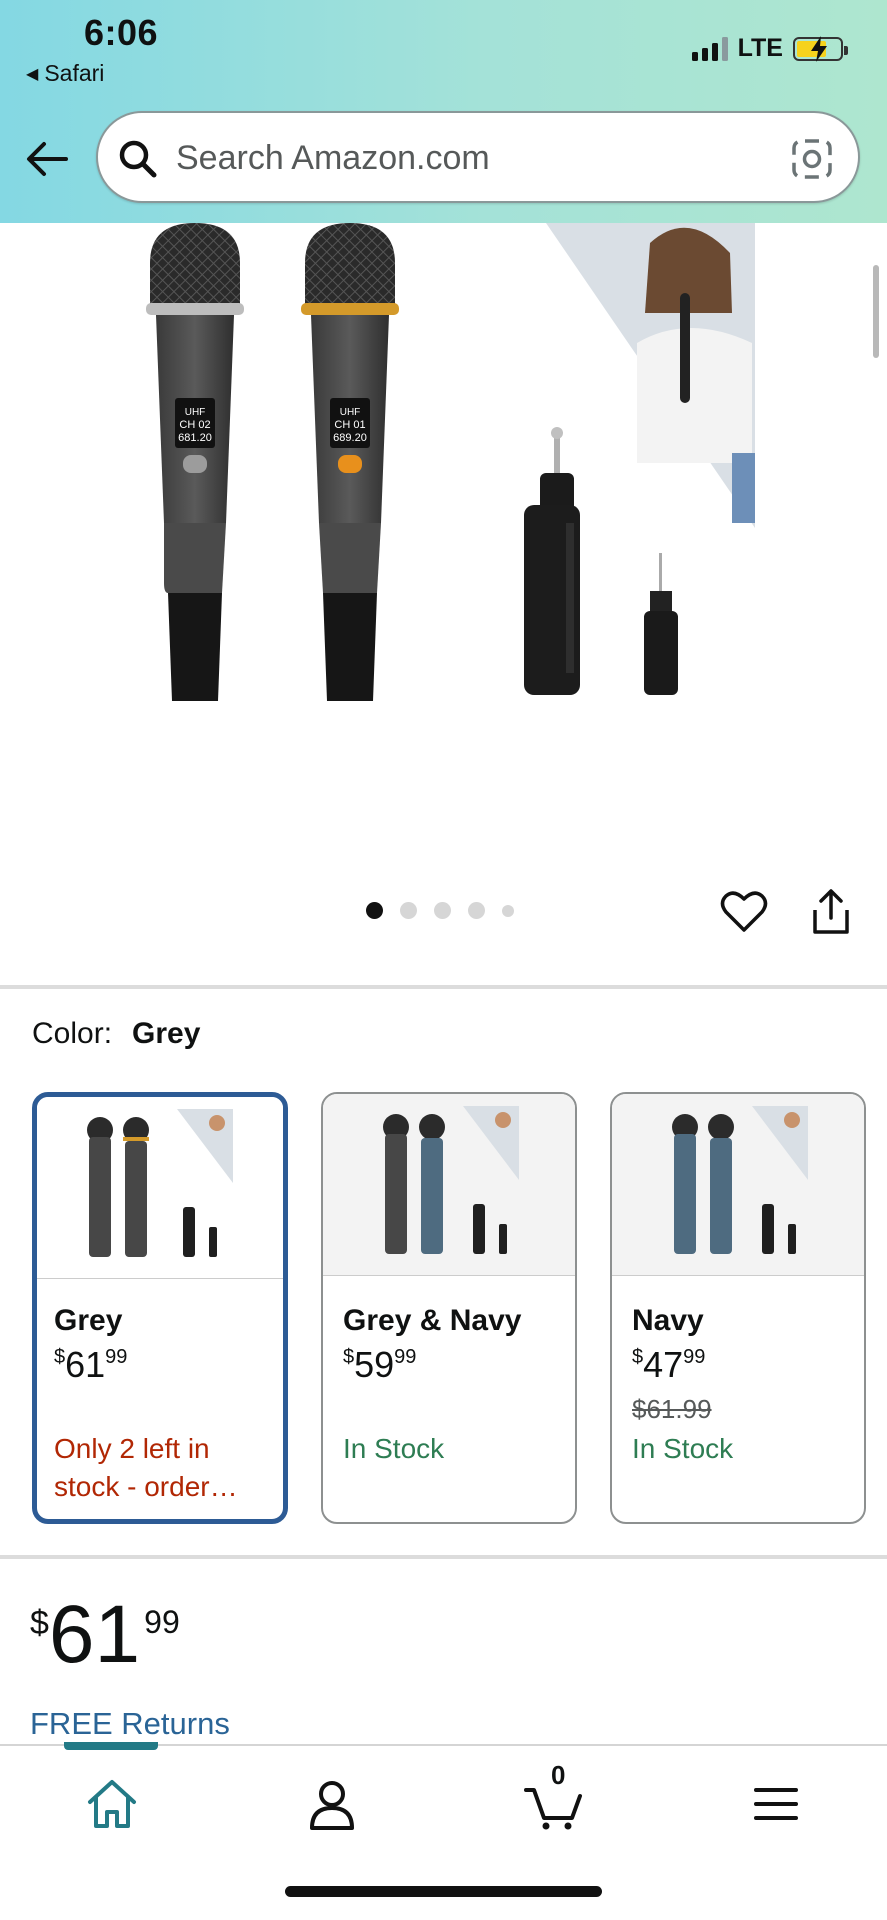 The image size is (887, 1920). I want to click on search-input, so click(466, 158).